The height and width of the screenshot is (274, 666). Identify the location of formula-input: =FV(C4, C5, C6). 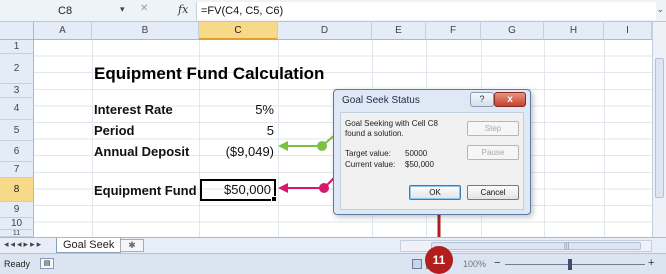
(426, 11).